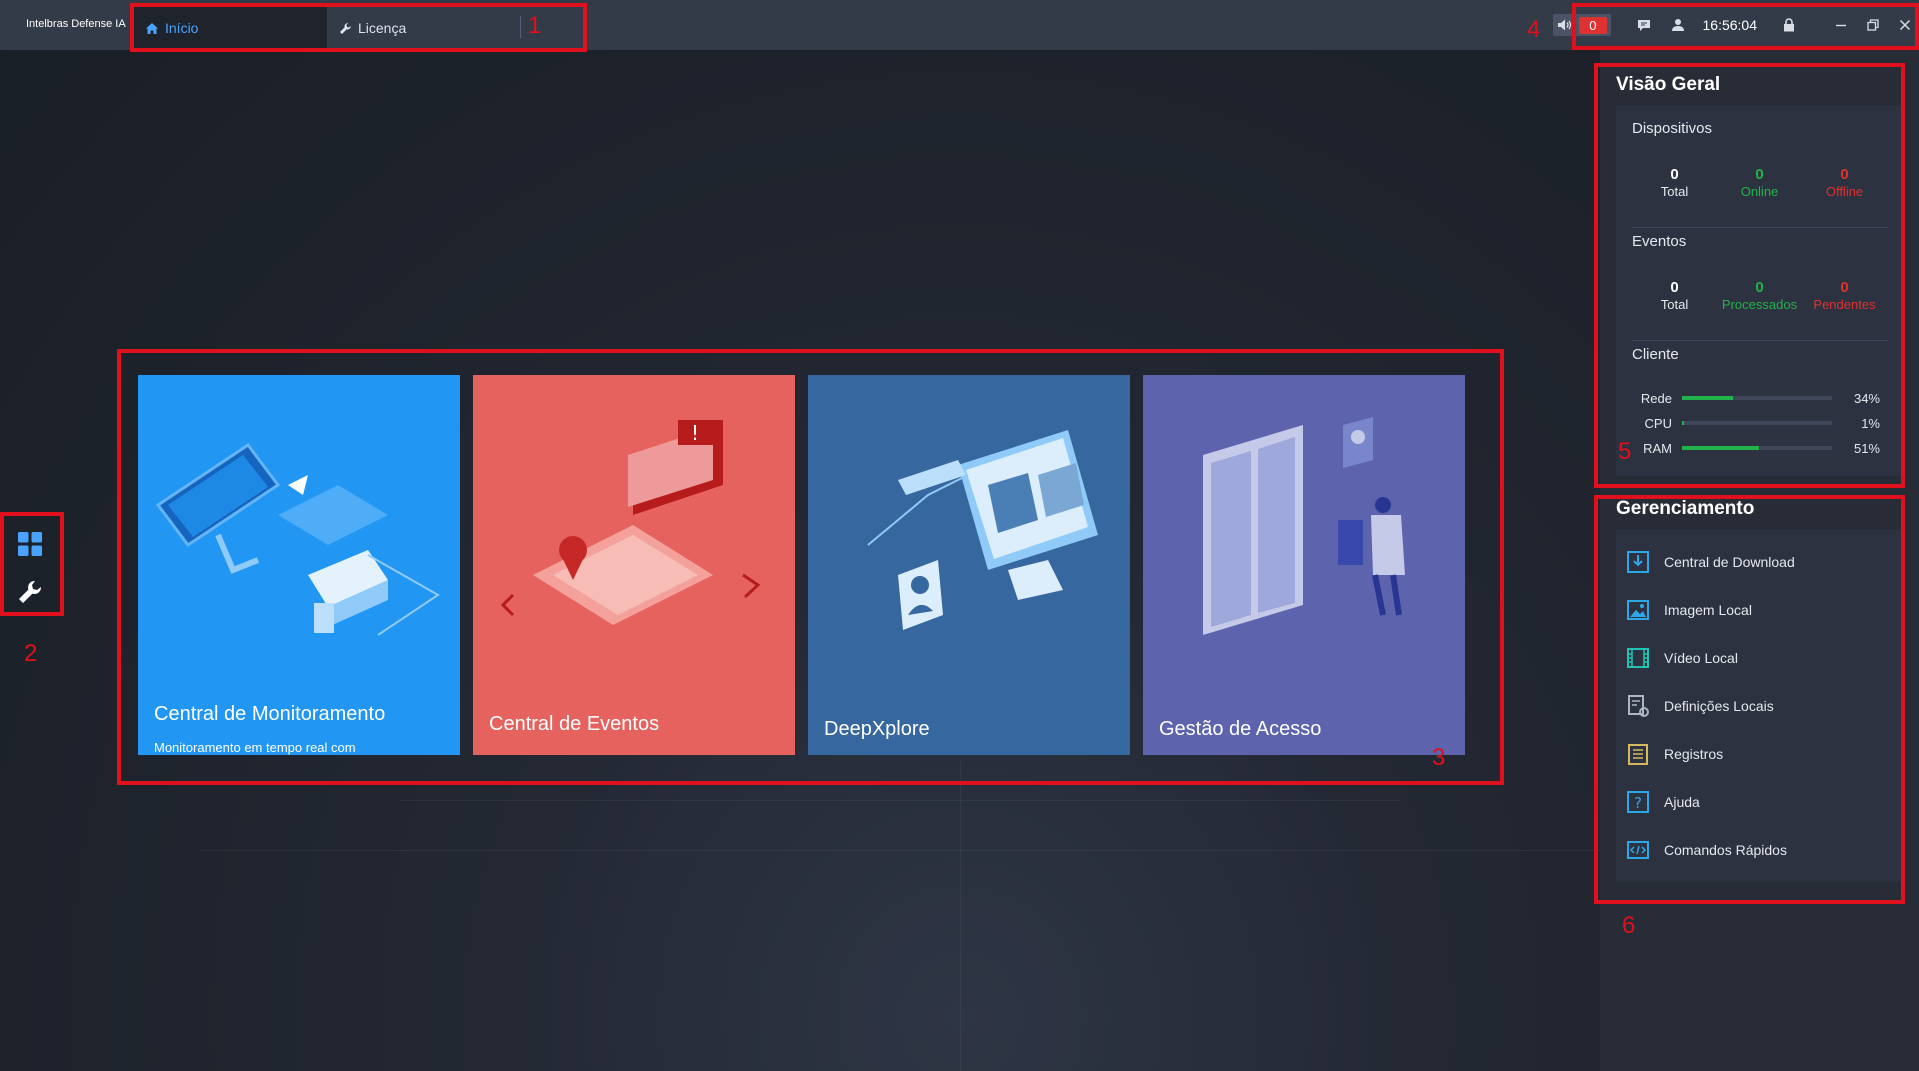  Describe the element at coordinates (1534, 29) in the screenshot. I see `annotation-label-4: 4` at that location.